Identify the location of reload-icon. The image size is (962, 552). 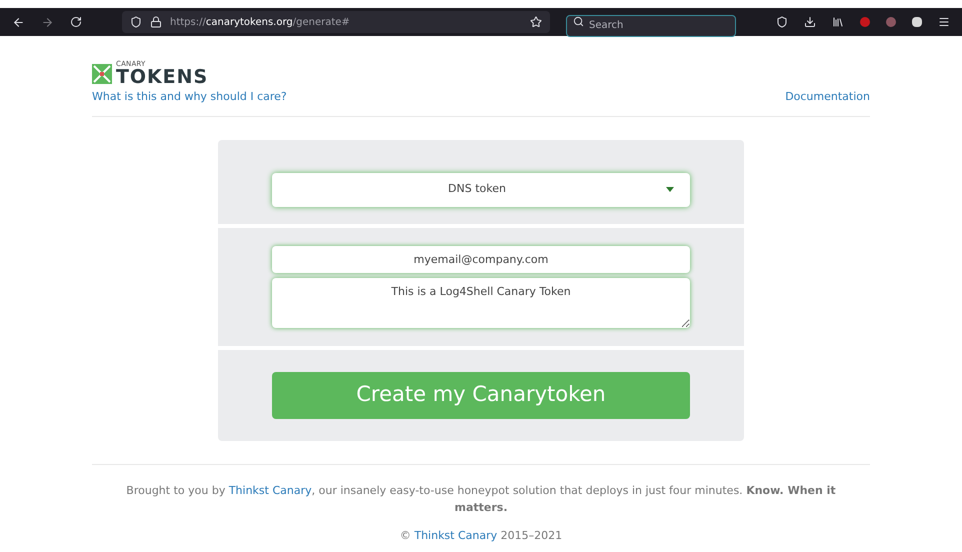
(76, 22).